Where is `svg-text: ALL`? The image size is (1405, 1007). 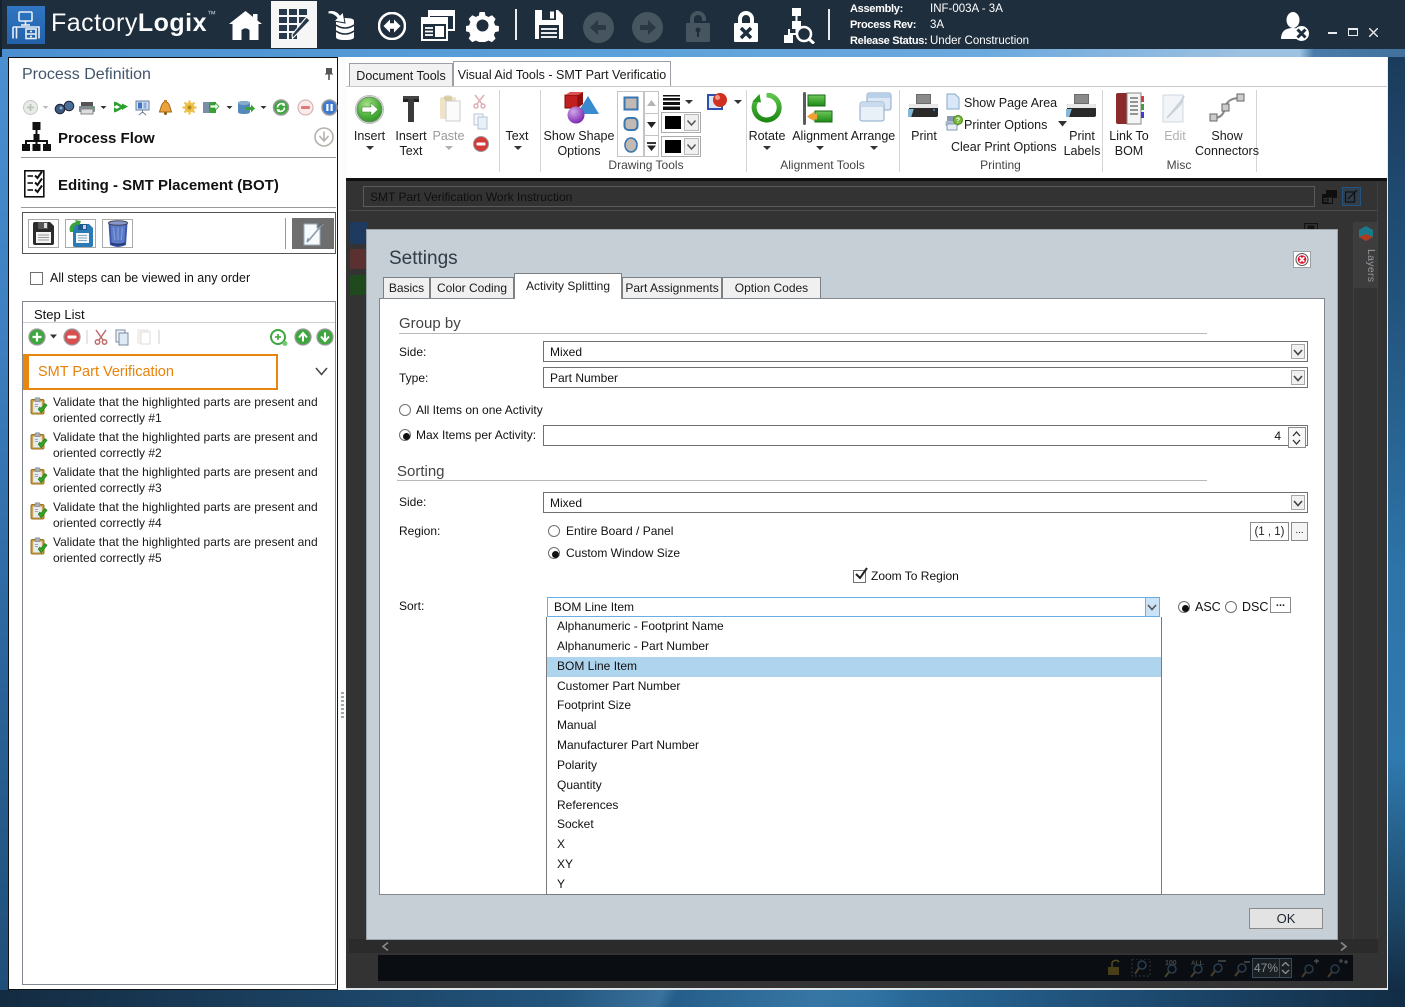 svg-text: ALL is located at coordinates (1197, 963).